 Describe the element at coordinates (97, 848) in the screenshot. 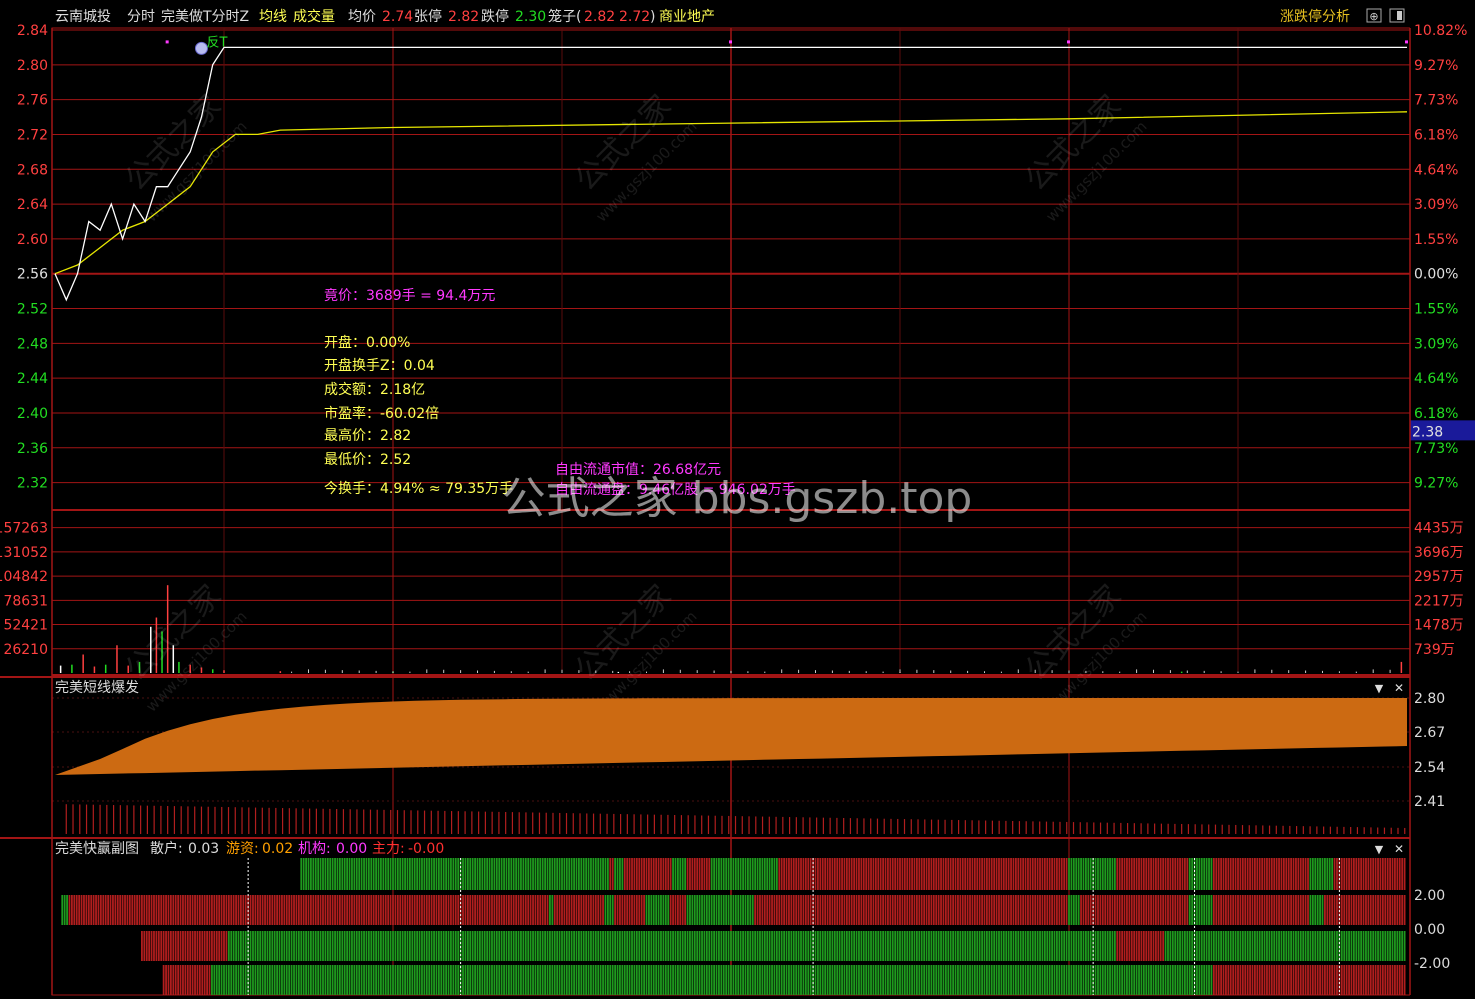

I see `panel2-title: 完美快赢副图` at that location.